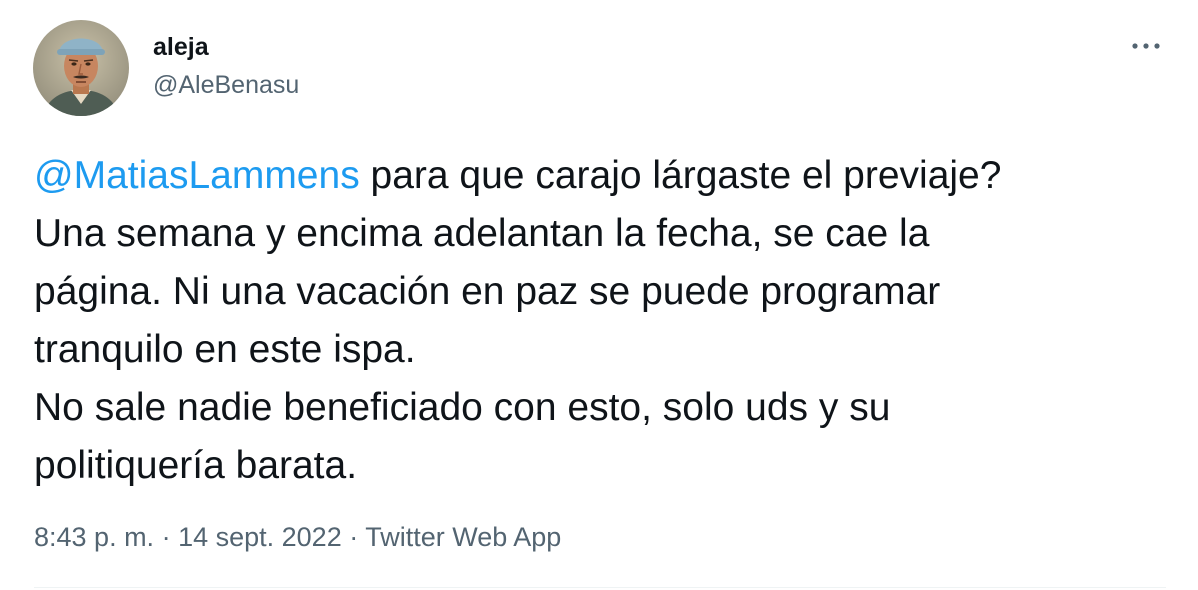 The height and width of the screenshot is (590, 1198). Describe the element at coordinates (260, 537) in the screenshot. I see `tweet-date-link: 14 sept. 2022` at that location.